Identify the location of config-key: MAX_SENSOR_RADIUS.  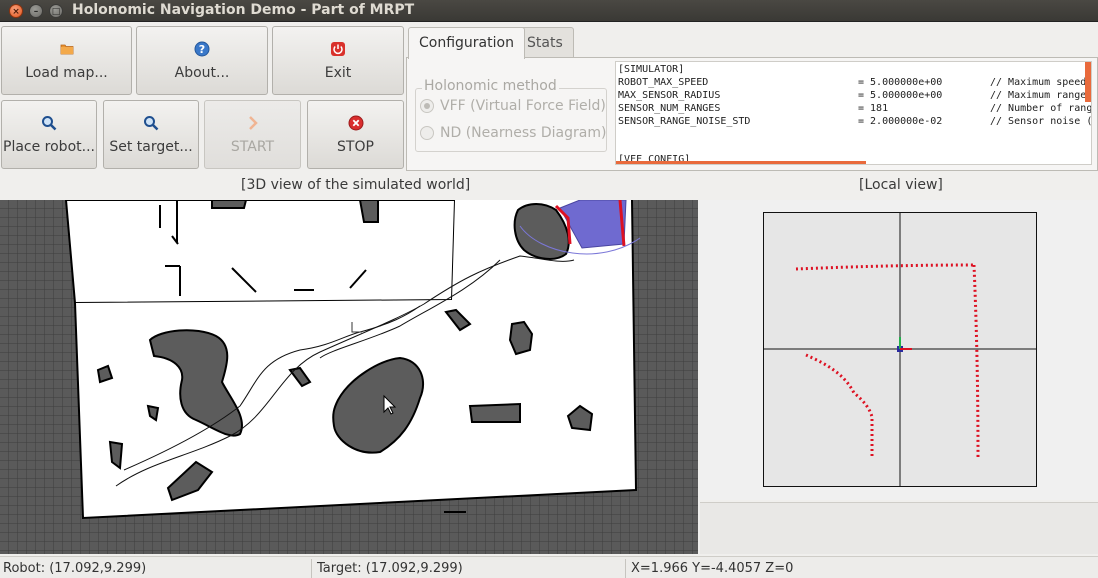
(669, 95).